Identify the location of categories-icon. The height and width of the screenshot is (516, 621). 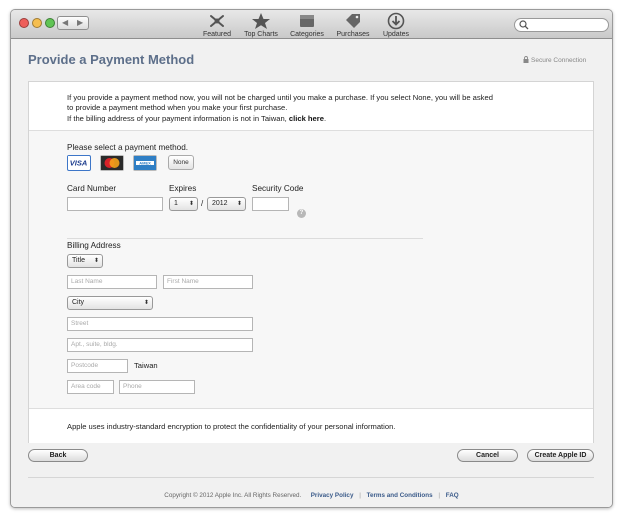
(307, 21).